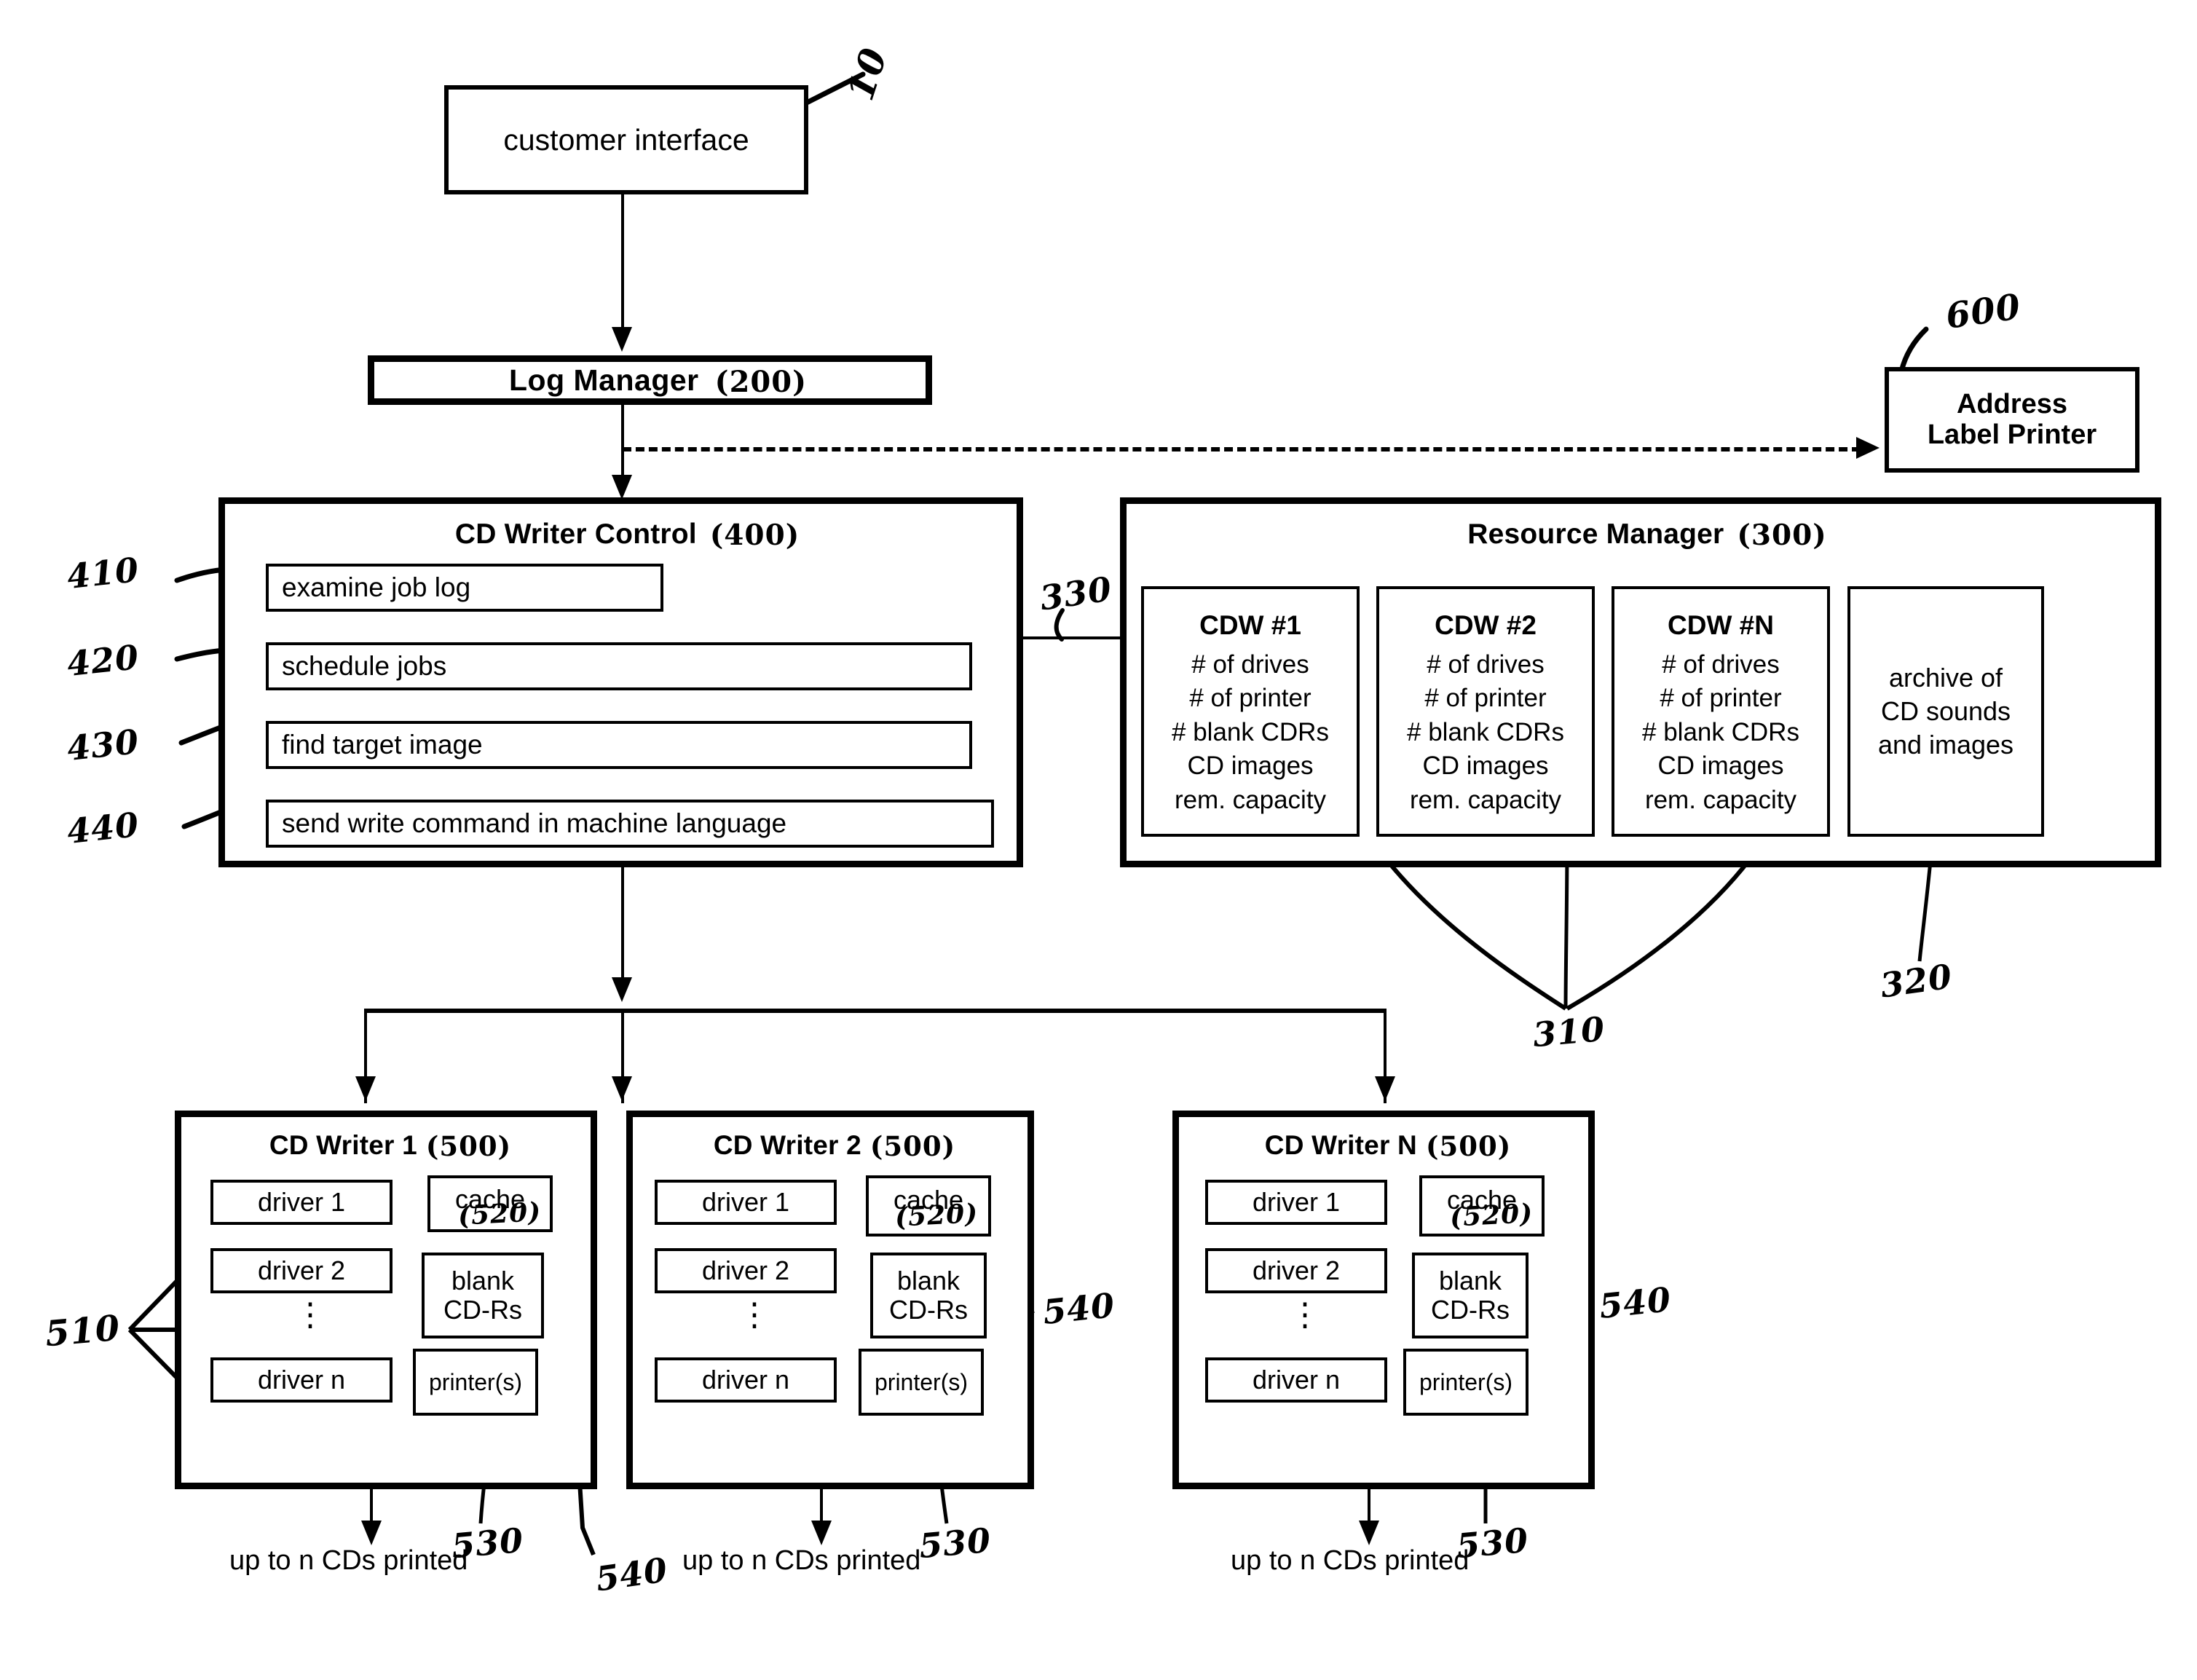  I want to click on step-find-target-image-label: find target image, so click(382, 745).